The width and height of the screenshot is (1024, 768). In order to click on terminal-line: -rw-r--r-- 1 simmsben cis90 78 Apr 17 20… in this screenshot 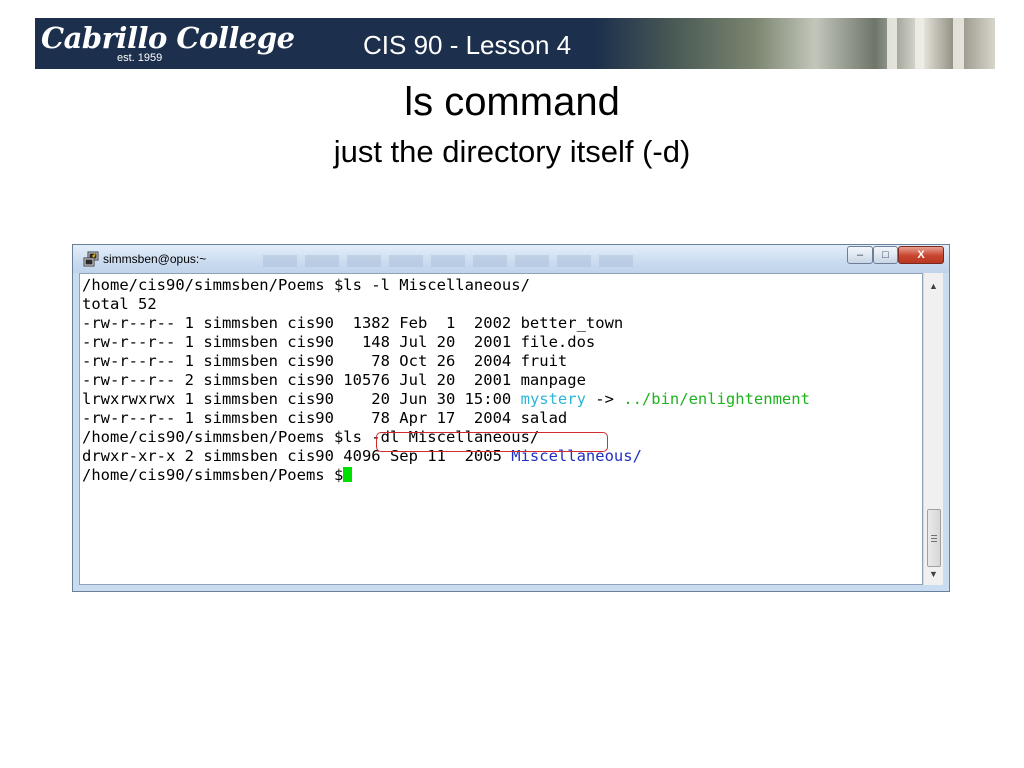, I will do `click(325, 418)`.